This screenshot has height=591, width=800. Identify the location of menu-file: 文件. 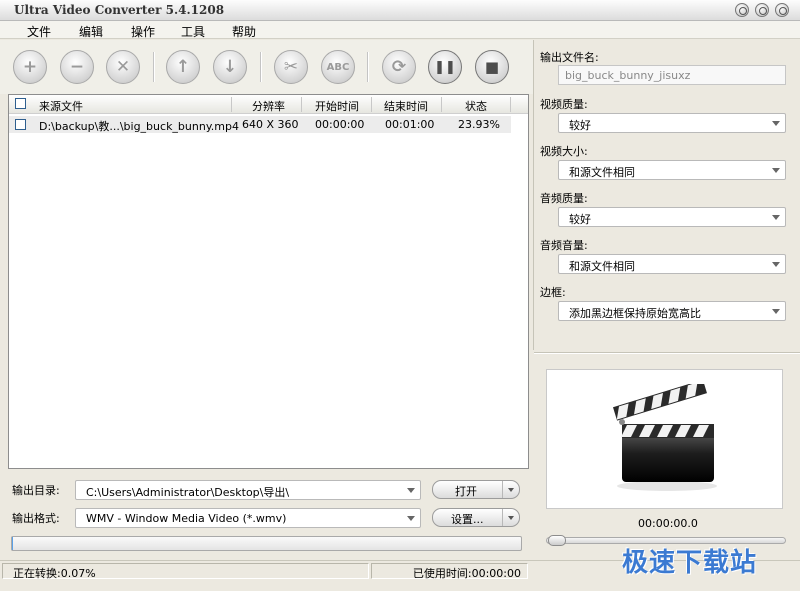
(39, 31).